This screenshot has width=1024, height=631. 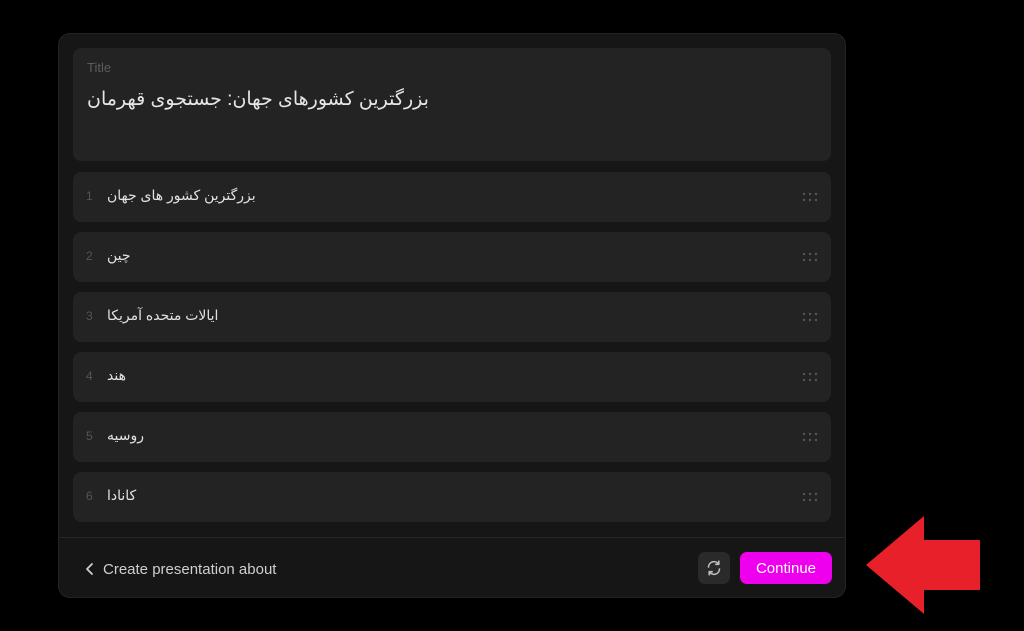 I want to click on outline-item-text: هند, so click(x=116, y=375).